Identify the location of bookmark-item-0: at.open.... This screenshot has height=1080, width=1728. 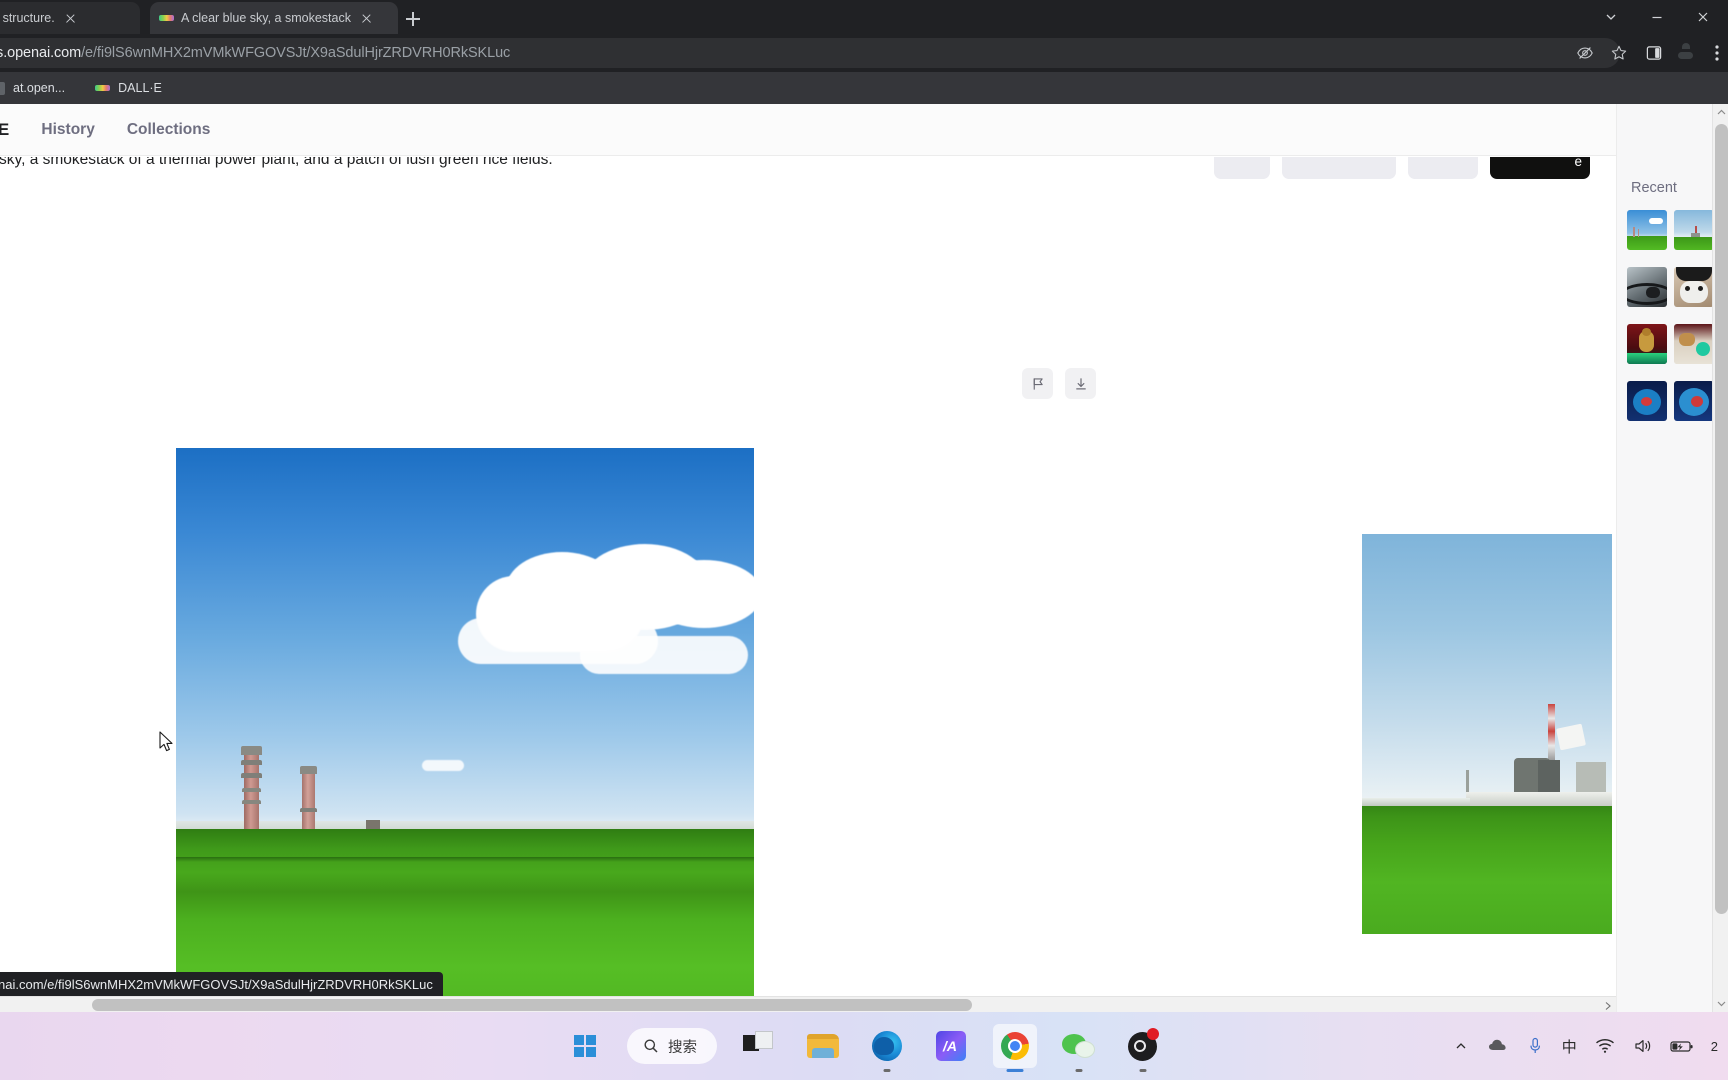
(36, 88).